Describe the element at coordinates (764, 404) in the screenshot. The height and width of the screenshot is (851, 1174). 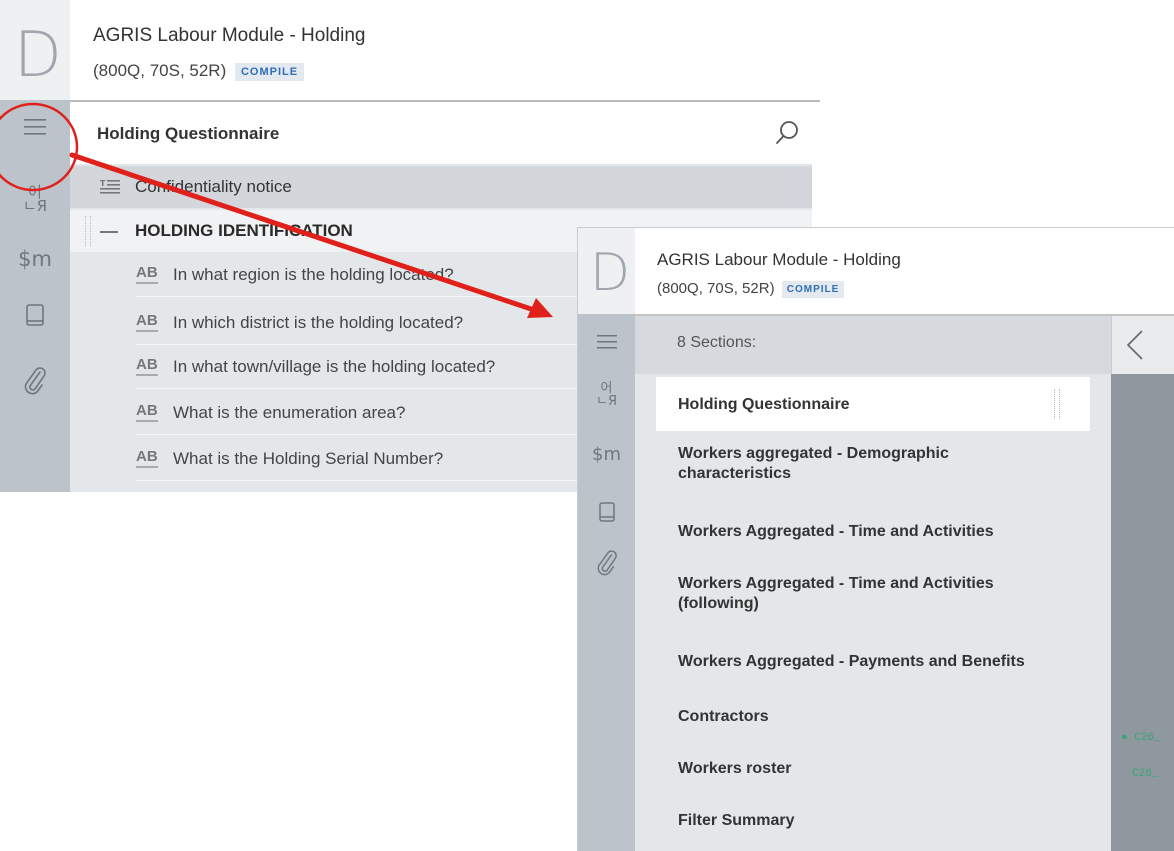
I see `section-label: Holding Questionnaire` at that location.